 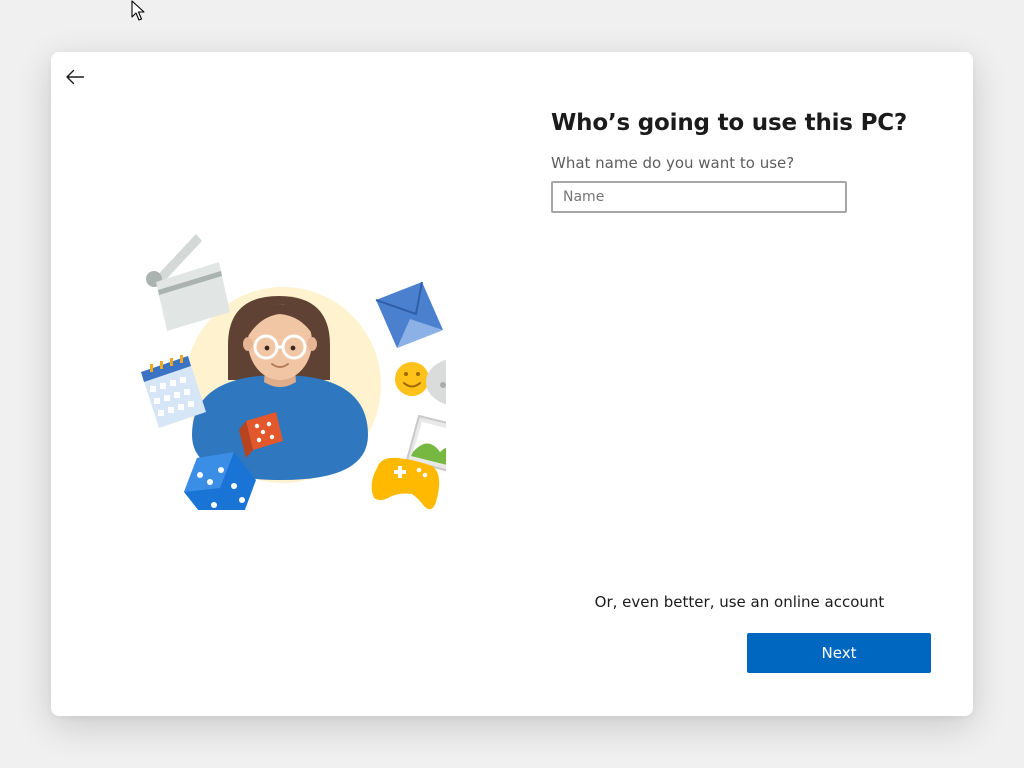 I want to click on name-prompt: What name do you want to use?, so click(x=673, y=163).